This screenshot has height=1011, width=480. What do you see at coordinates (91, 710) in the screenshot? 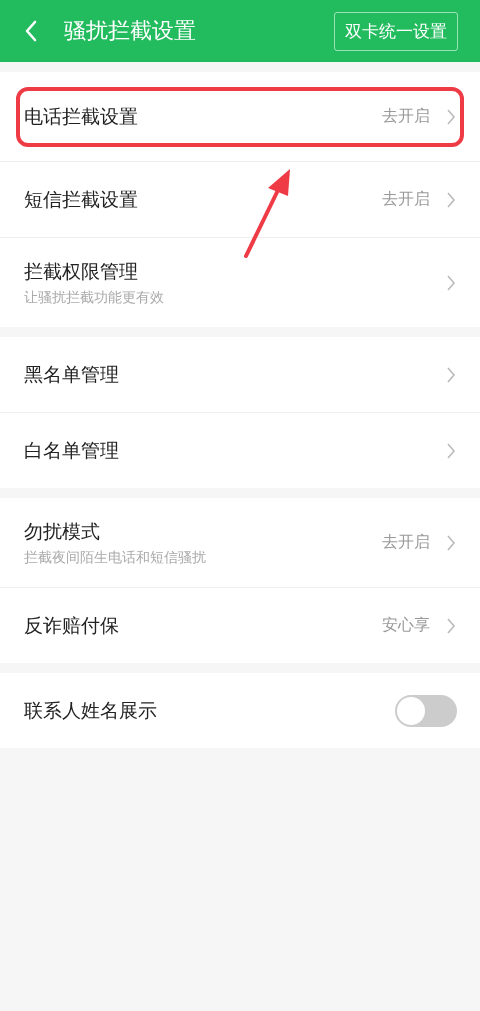
I see `row-label: 联系人姓名展示` at bounding box center [91, 710].